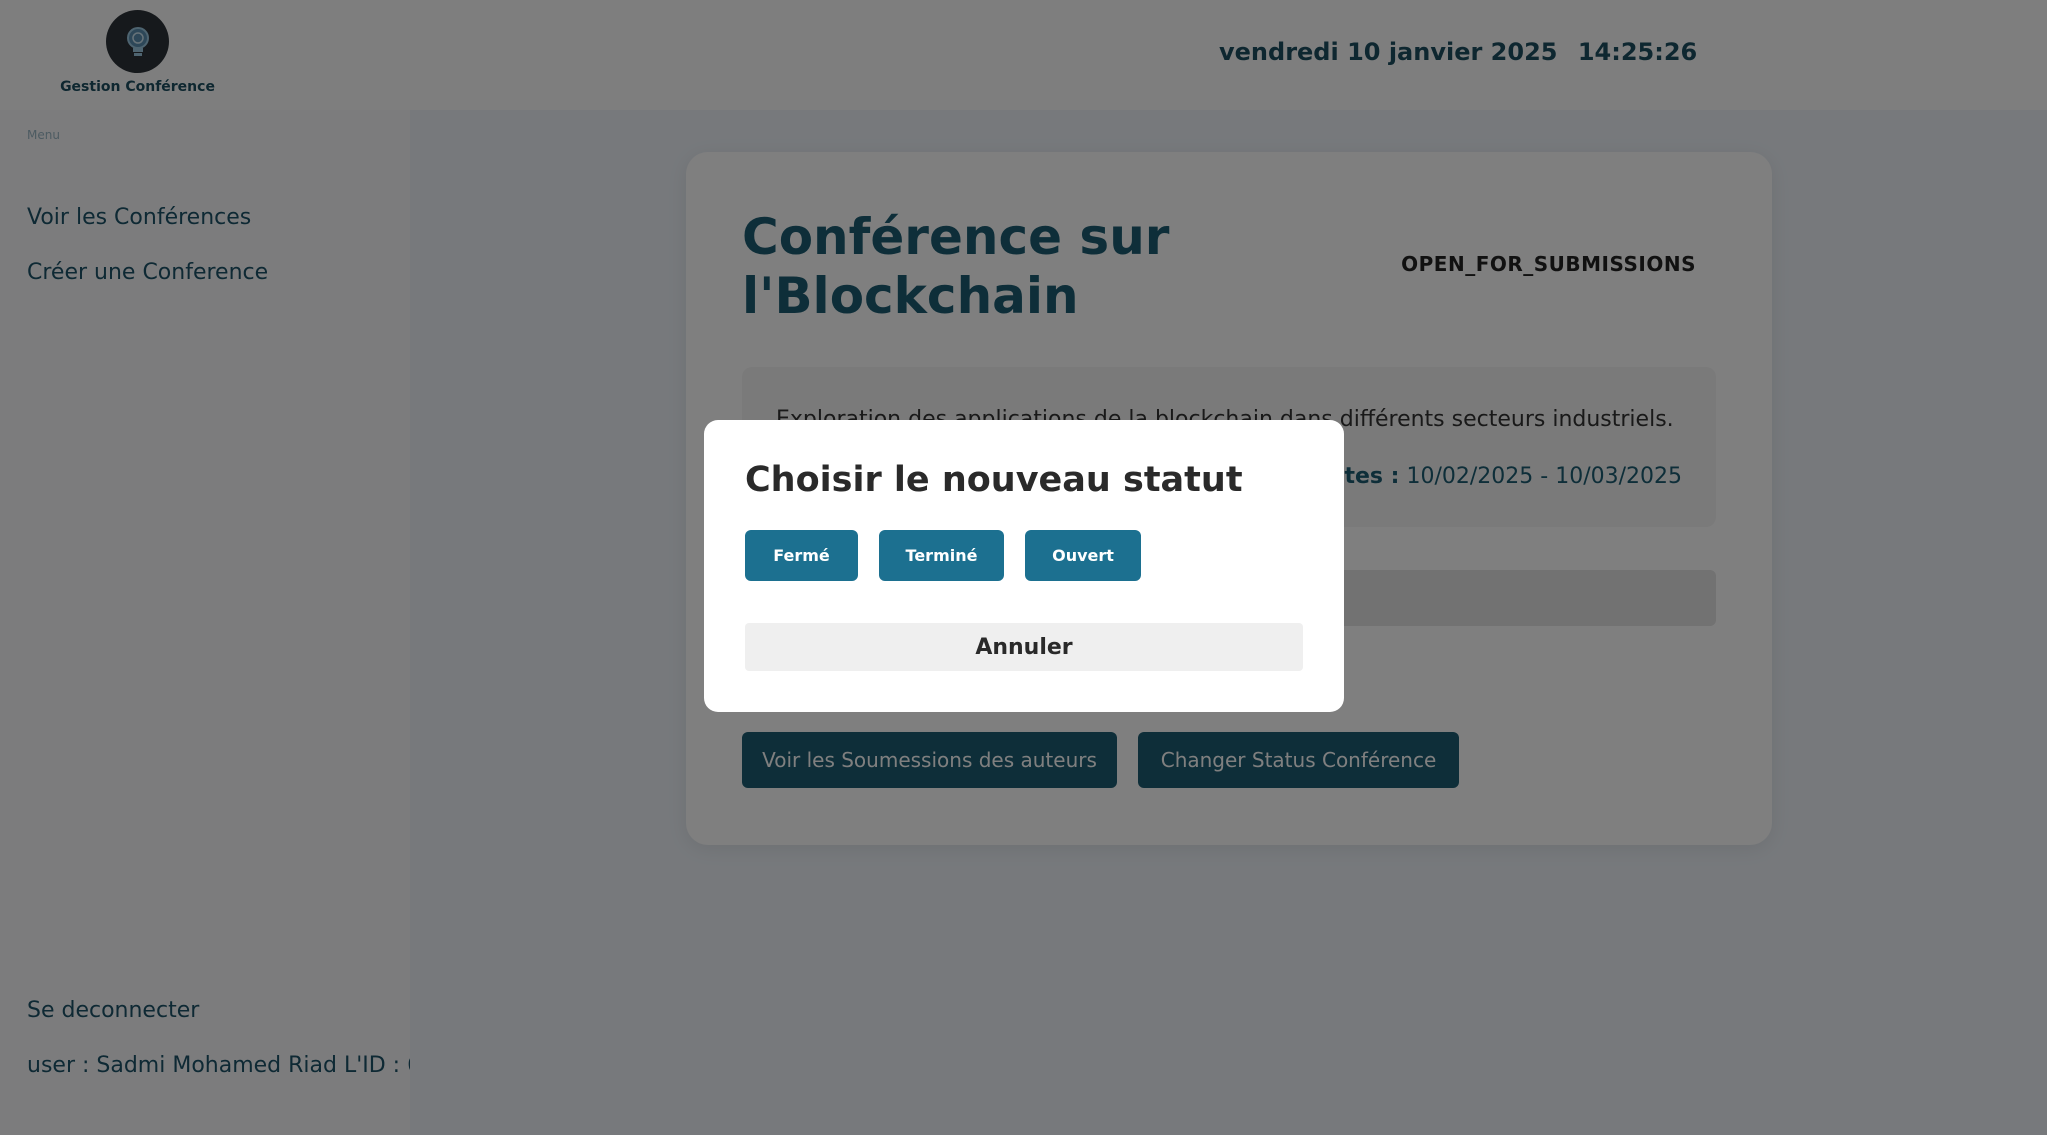 The width and height of the screenshot is (2047, 1135). Describe the element at coordinates (941, 555) in the screenshot. I see `status-termine-button: Terminé` at that location.